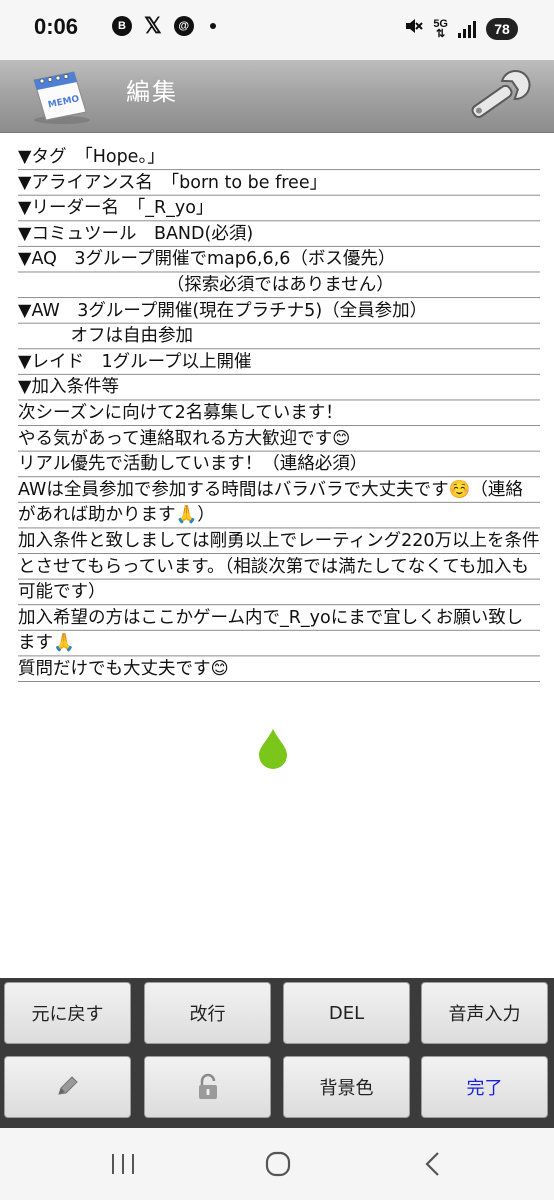  What do you see at coordinates (484, 1013) in the screenshot?
I see `voice-input-button: 音声入力` at bounding box center [484, 1013].